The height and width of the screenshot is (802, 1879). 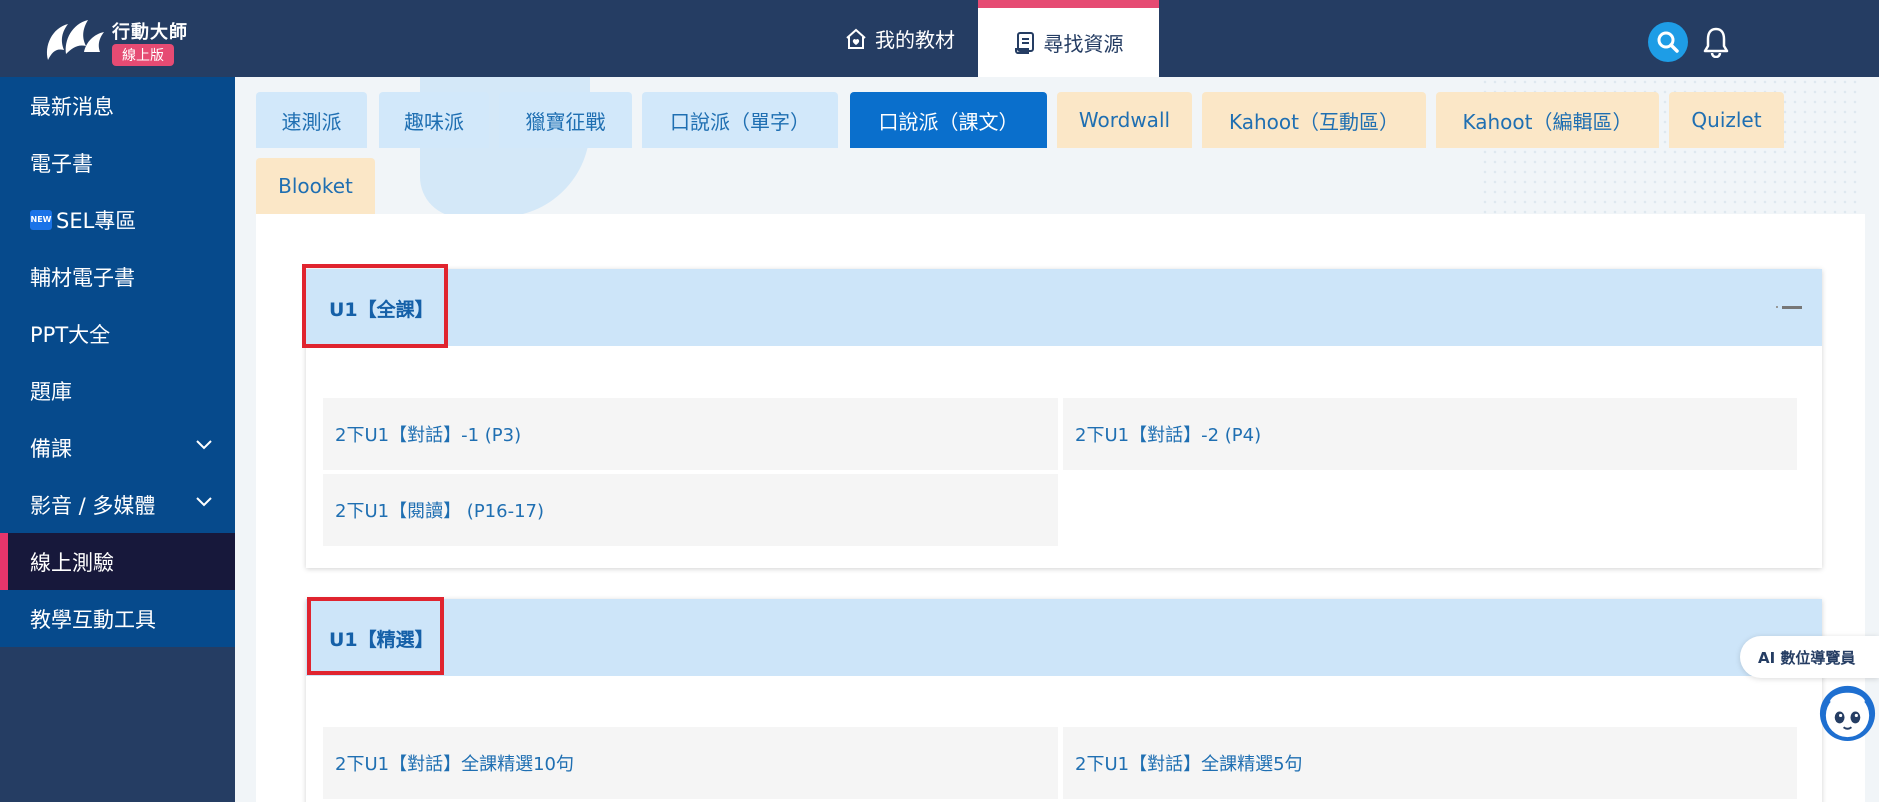 What do you see at coordinates (1807, 657) in the screenshot?
I see `ai-guide-label: AI 數位導覽員` at bounding box center [1807, 657].